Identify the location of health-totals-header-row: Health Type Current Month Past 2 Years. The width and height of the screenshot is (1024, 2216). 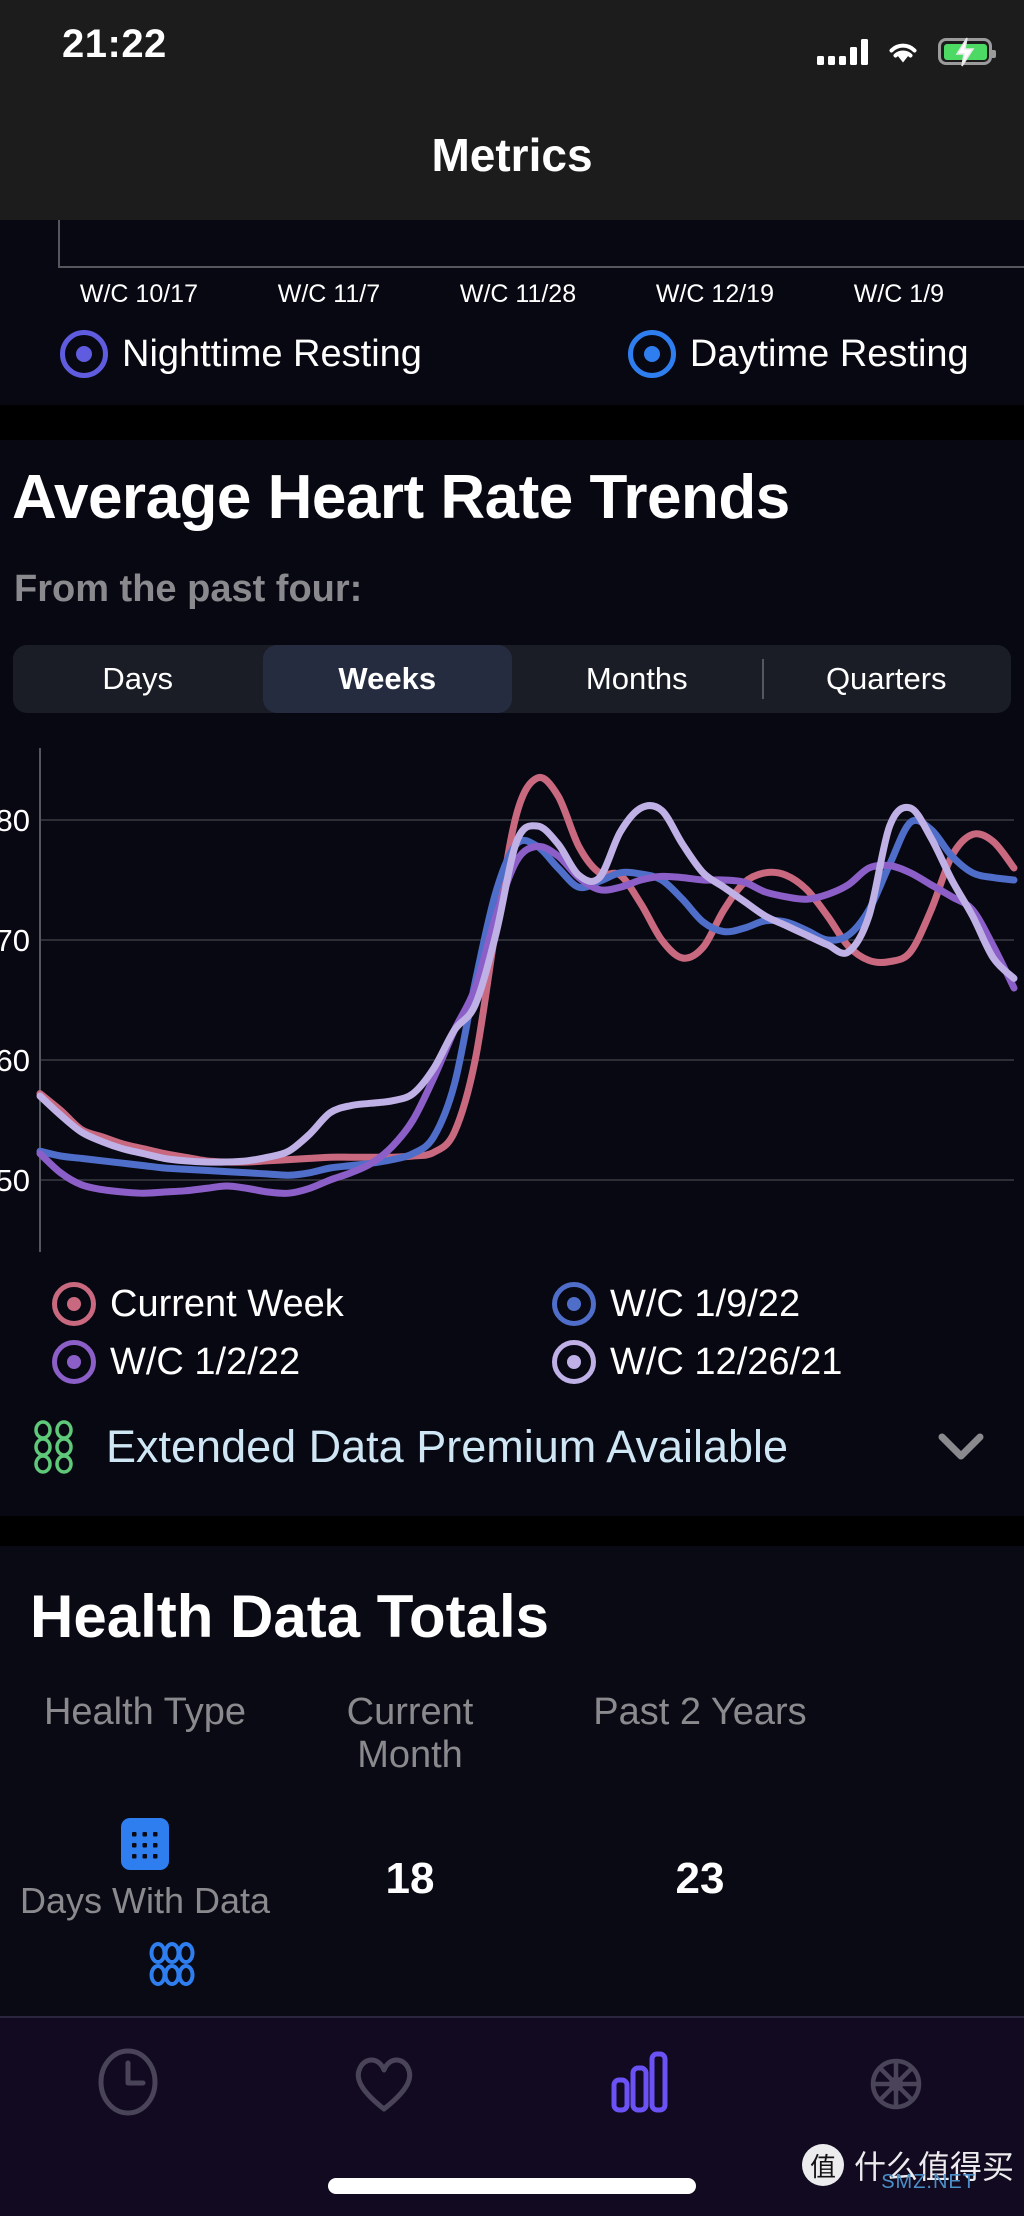
(512, 1734).